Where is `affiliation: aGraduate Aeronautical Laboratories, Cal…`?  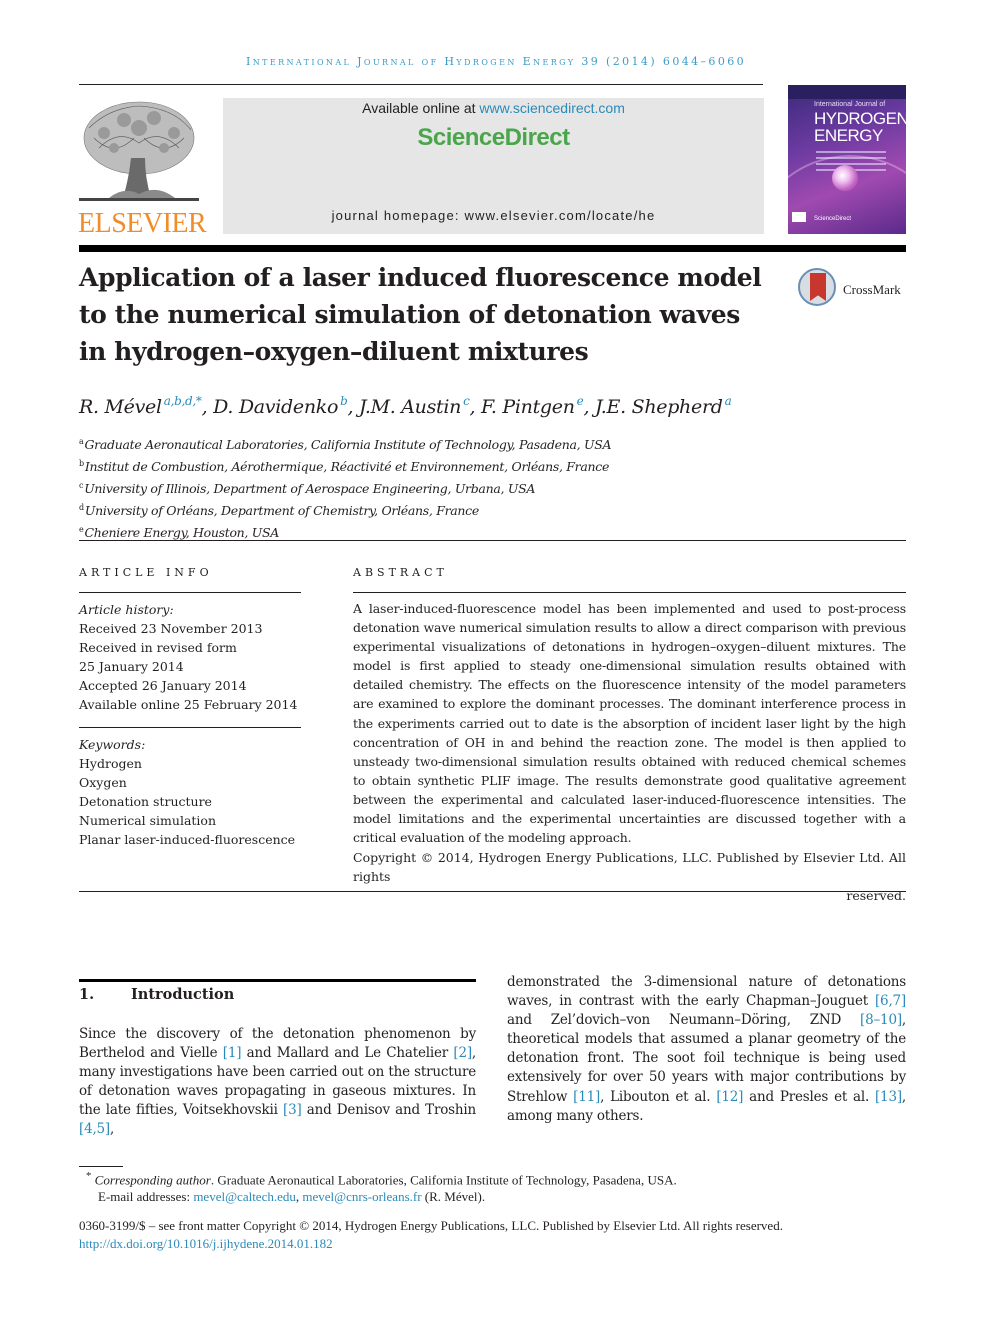
affiliation: aGraduate Aeronautical Laboratories, Cal… is located at coordinates (345, 443).